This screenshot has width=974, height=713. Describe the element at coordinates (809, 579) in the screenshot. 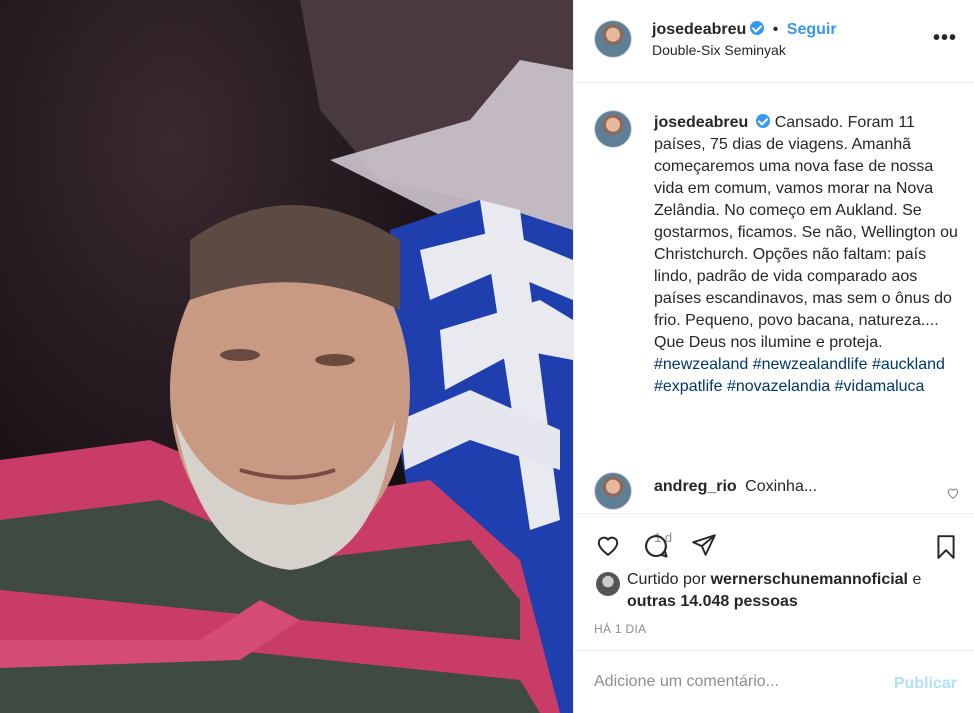

I see `liker-username: wernerschunemannoficial` at that location.